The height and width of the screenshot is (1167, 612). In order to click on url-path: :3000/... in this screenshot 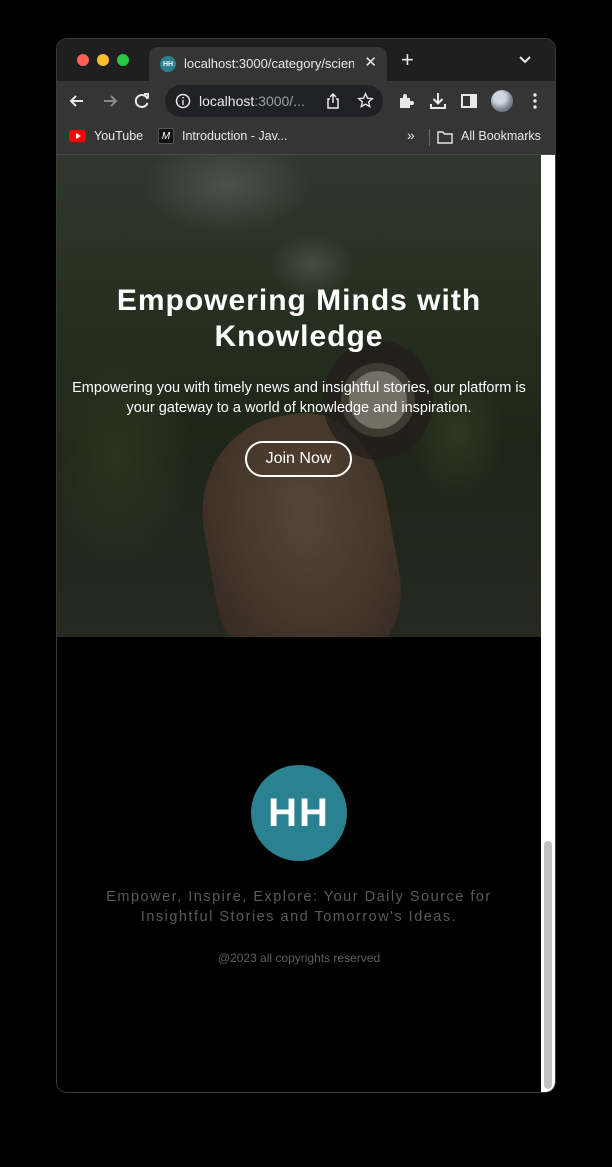, I will do `click(279, 101)`.